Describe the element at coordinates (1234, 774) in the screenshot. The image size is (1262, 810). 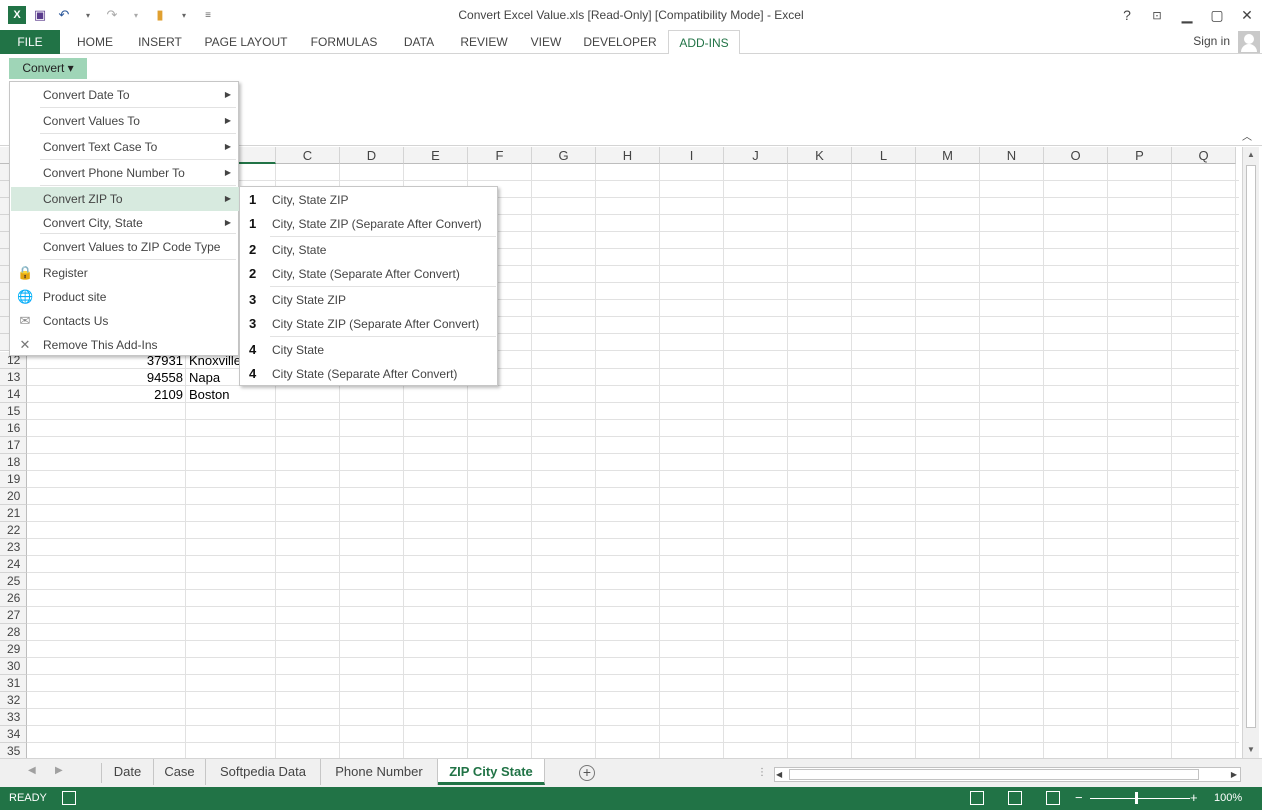
I see `scroll-right-icon: ▶` at that location.